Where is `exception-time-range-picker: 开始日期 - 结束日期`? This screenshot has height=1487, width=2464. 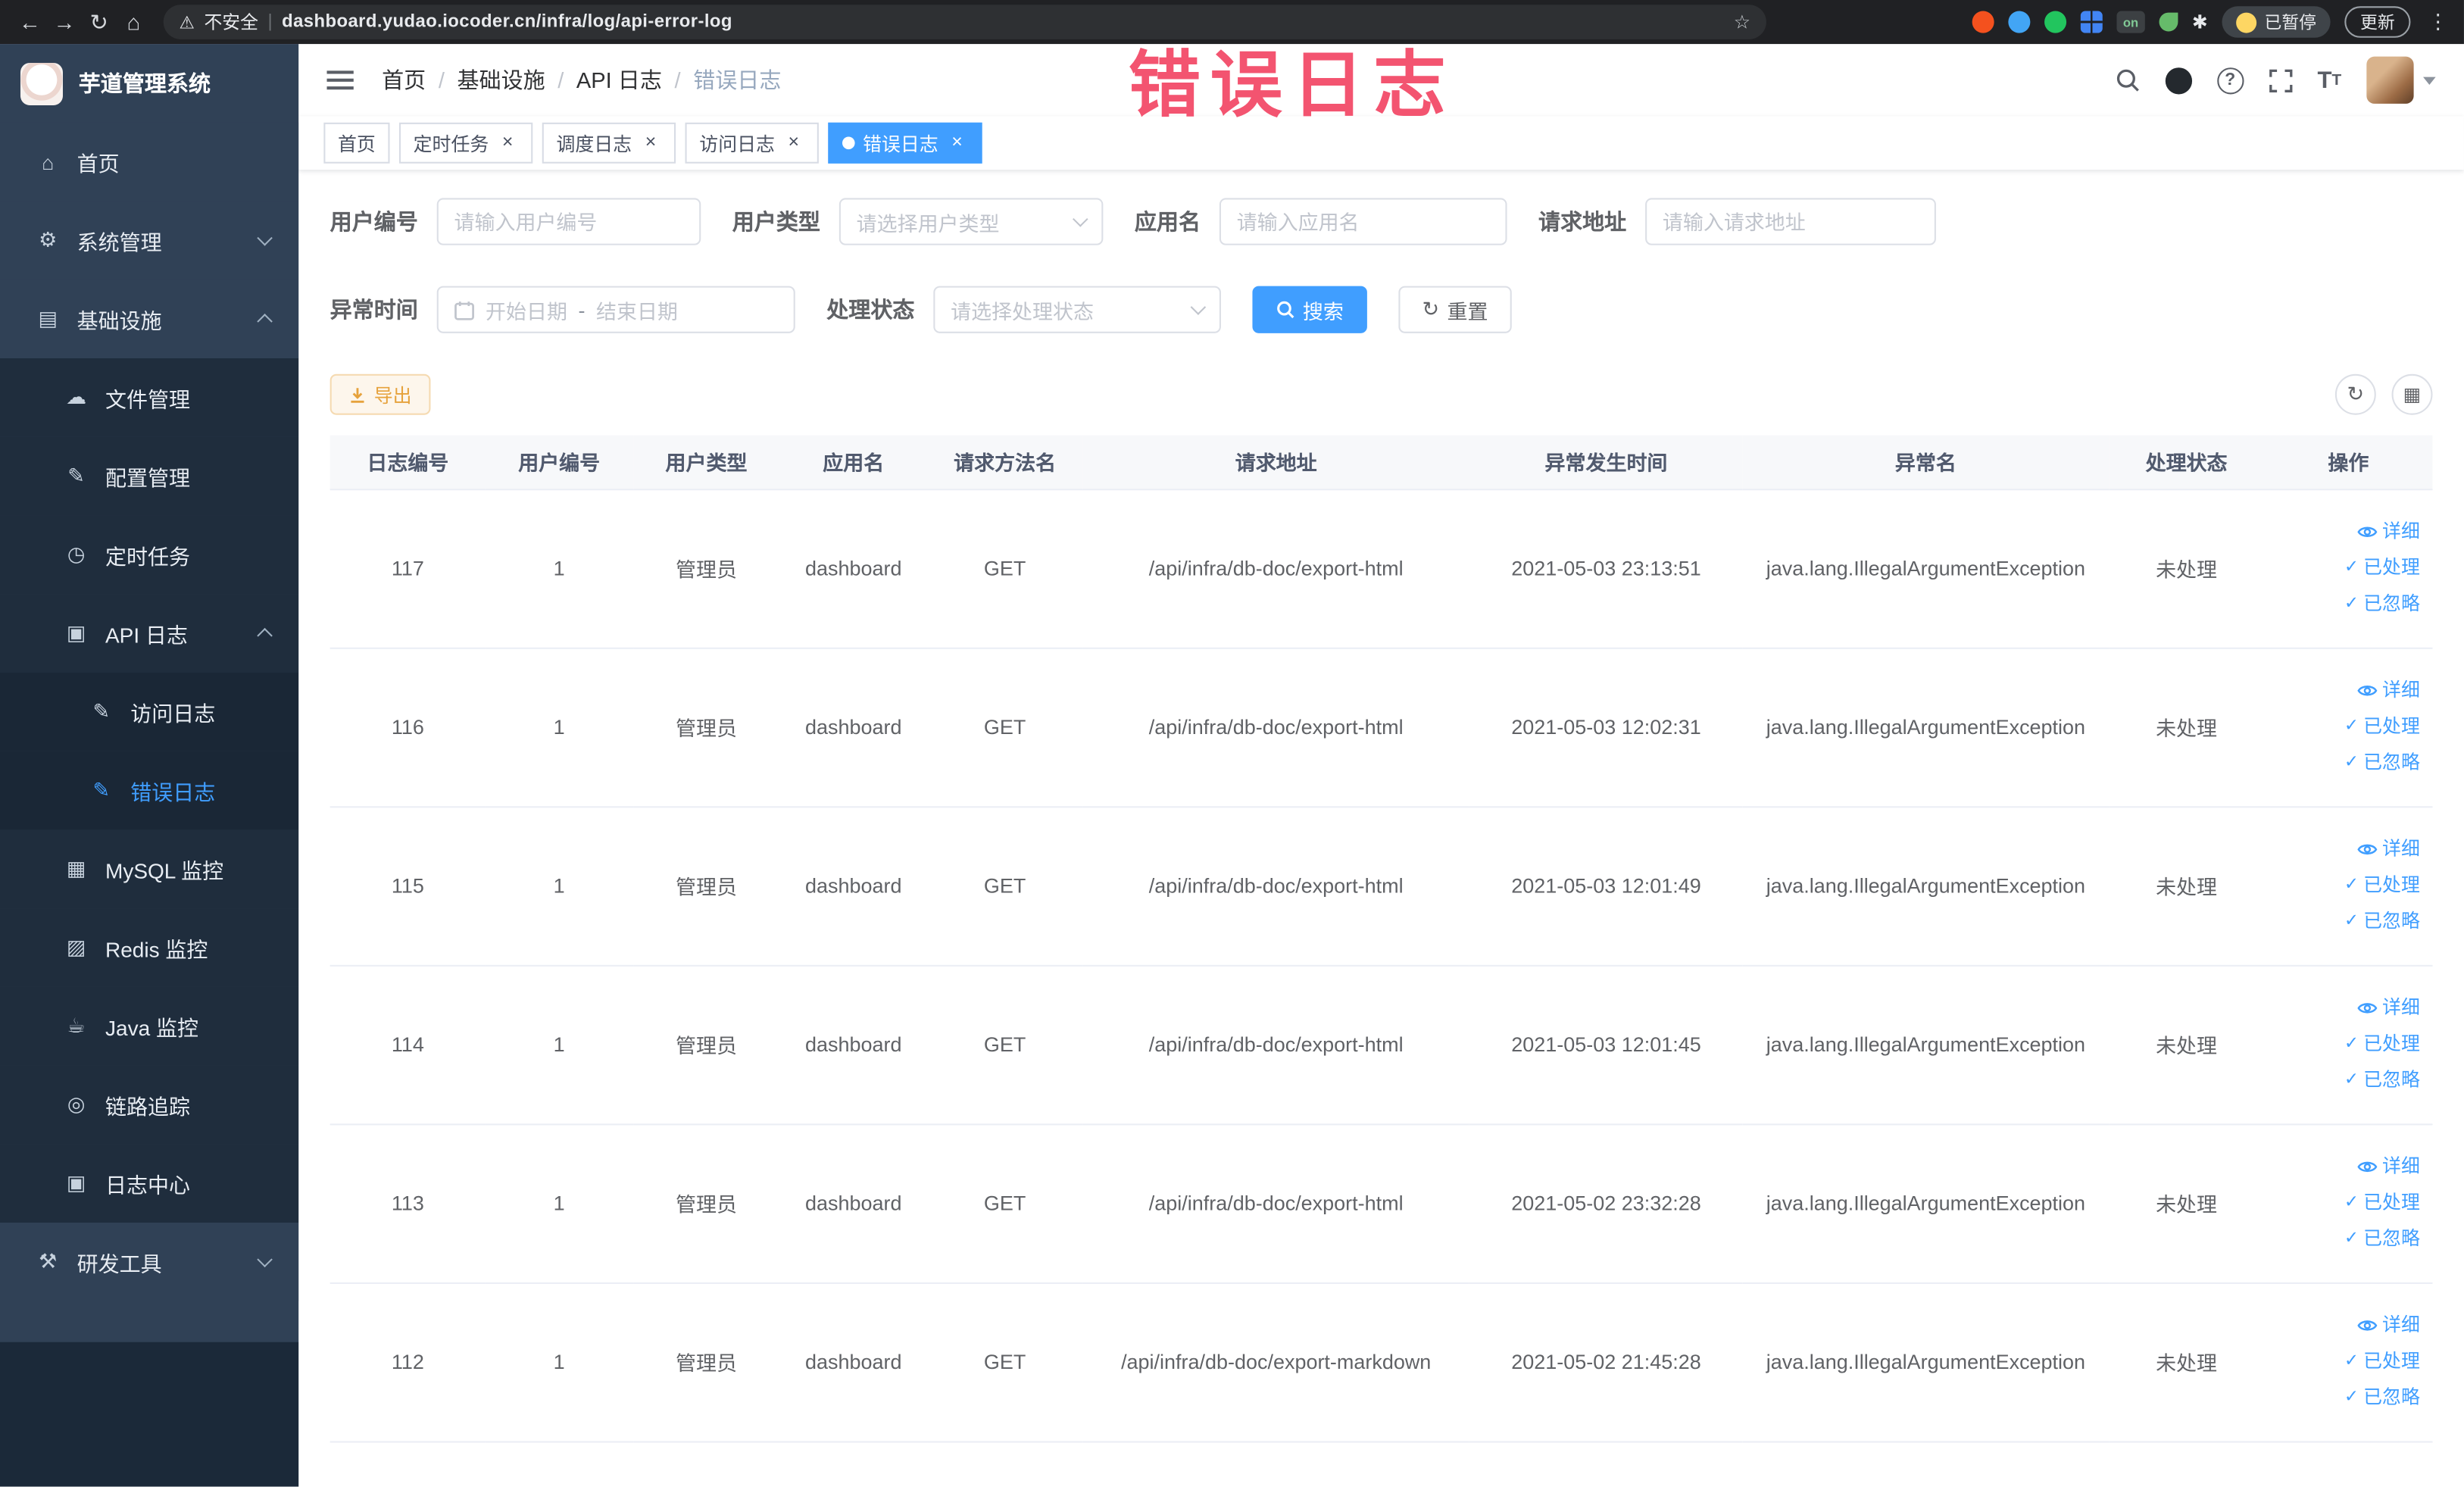 exception-time-range-picker: 开始日期 - 结束日期 is located at coordinates (615, 309).